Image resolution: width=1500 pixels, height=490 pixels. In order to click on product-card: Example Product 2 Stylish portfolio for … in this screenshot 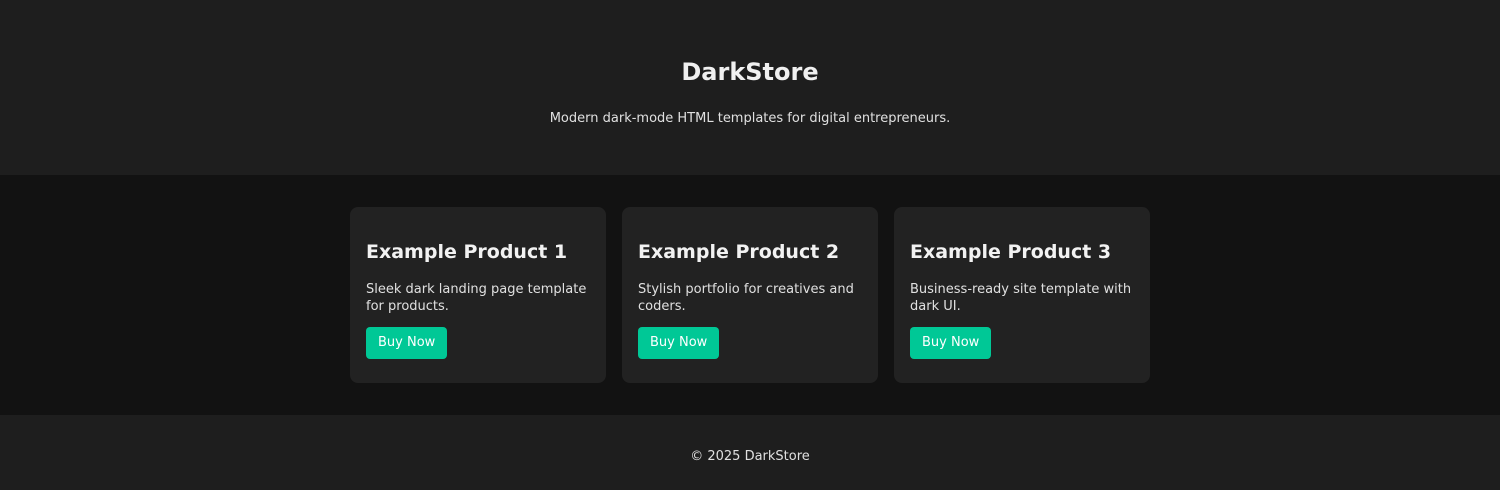, I will do `click(750, 295)`.